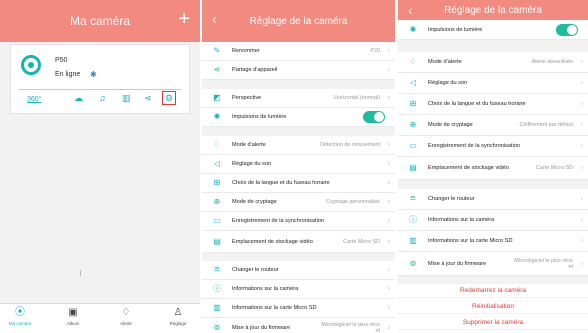  Describe the element at coordinates (68, 74) in the screenshot. I see `camera-status: En ligne` at that location.